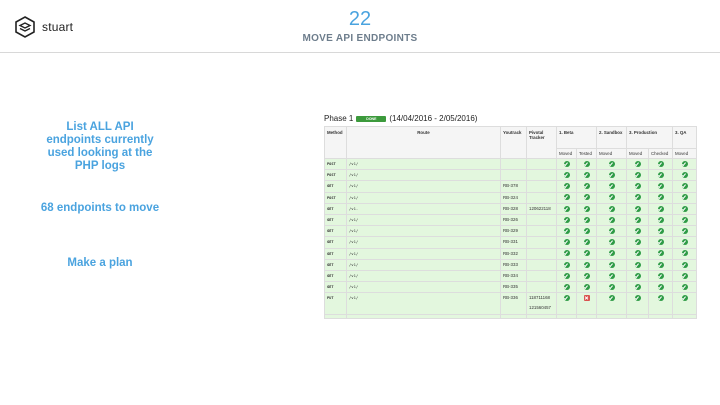  I want to click on pivotal-link: 120622118, so click(541, 208).